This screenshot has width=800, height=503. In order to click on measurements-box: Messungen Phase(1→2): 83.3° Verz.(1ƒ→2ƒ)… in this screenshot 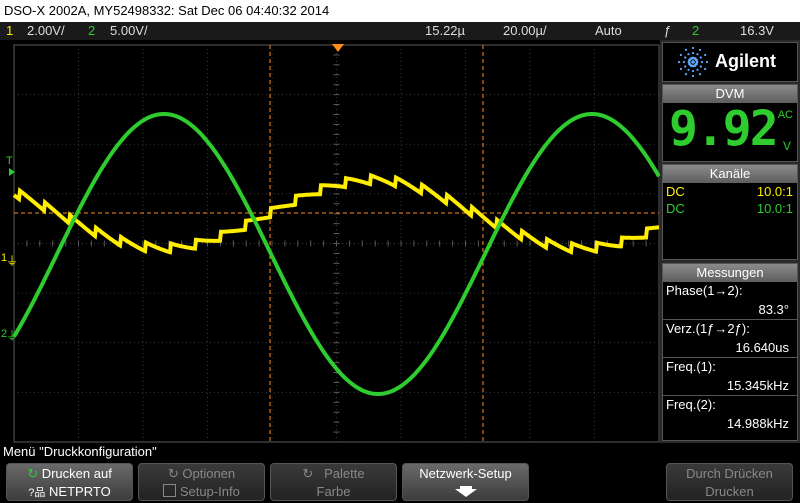, I will do `click(730, 352)`.